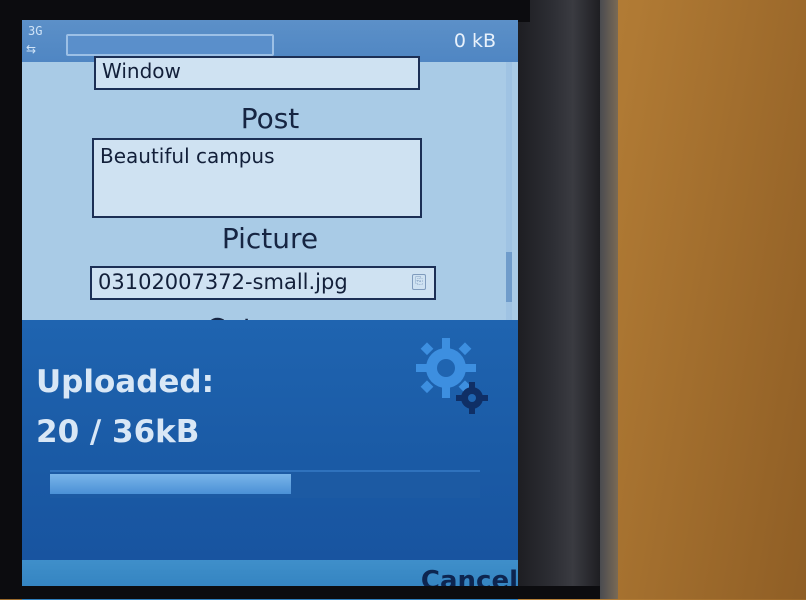 The width and height of the screenshot is (806, 600). I want to click on phone-body, so click(555, 299).